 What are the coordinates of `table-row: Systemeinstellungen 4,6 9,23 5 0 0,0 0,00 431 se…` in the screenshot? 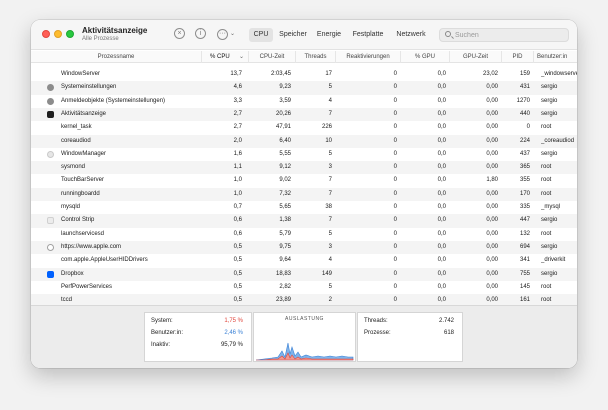 It's located at (304, 88).